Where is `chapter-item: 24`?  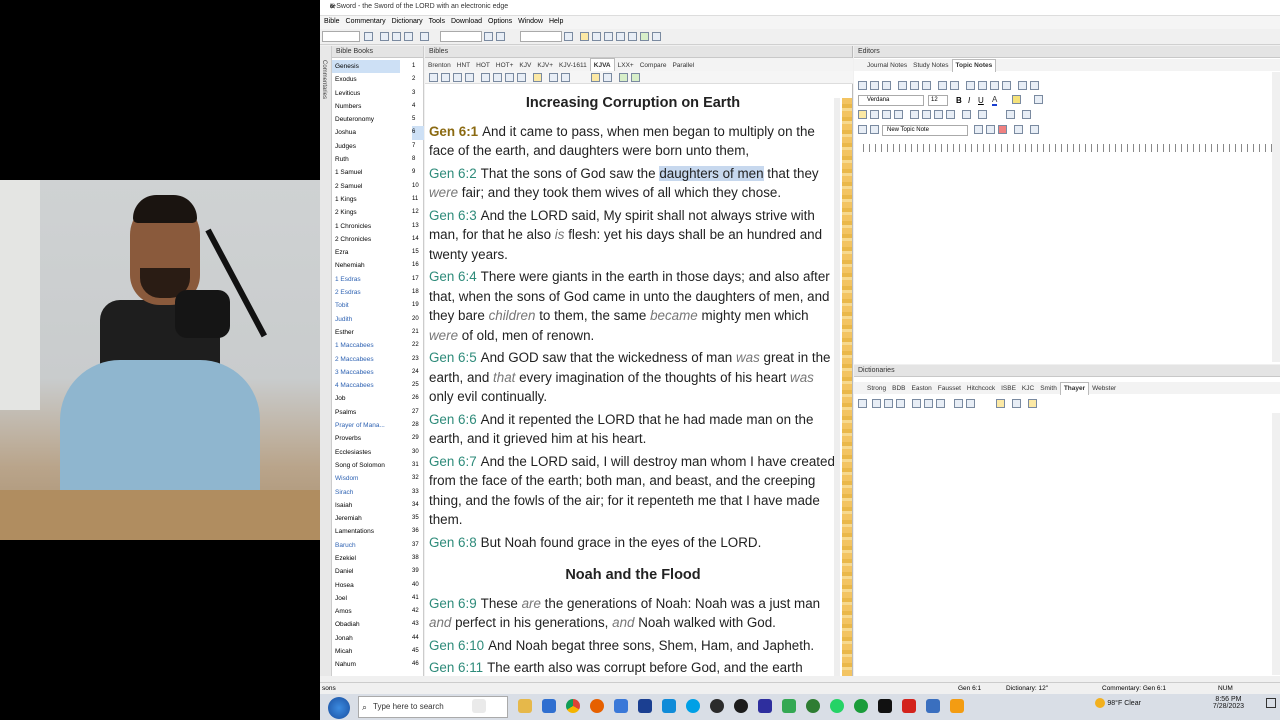 chapter-item: 24 is located at coordinates (418, 372).